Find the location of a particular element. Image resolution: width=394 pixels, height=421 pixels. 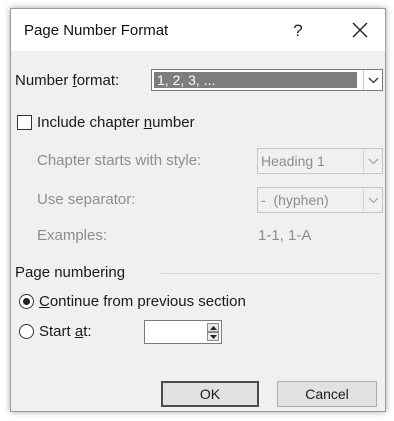

separator-dropdown: - (hyphen) is located at coordinates (320, 200).